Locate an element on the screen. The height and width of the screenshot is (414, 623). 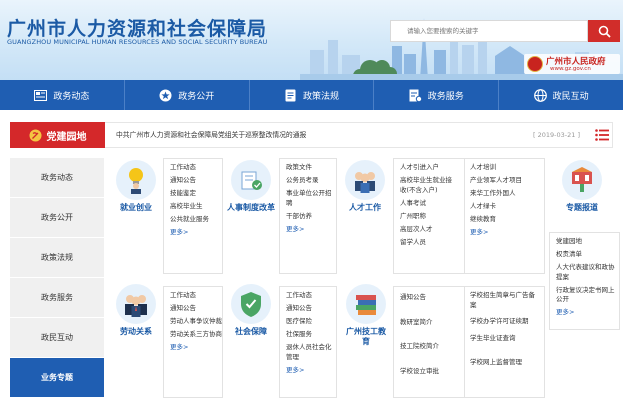
search-icon is located at coordinates (604, 31).